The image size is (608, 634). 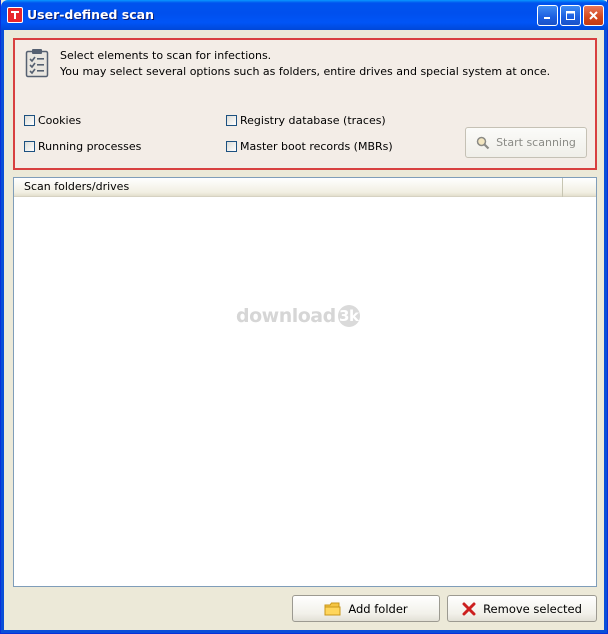 What do you see at coordinates (378, 608) in the screenshot?
I see `add-folder-label: Add folder` at bounding box center [378, 608].